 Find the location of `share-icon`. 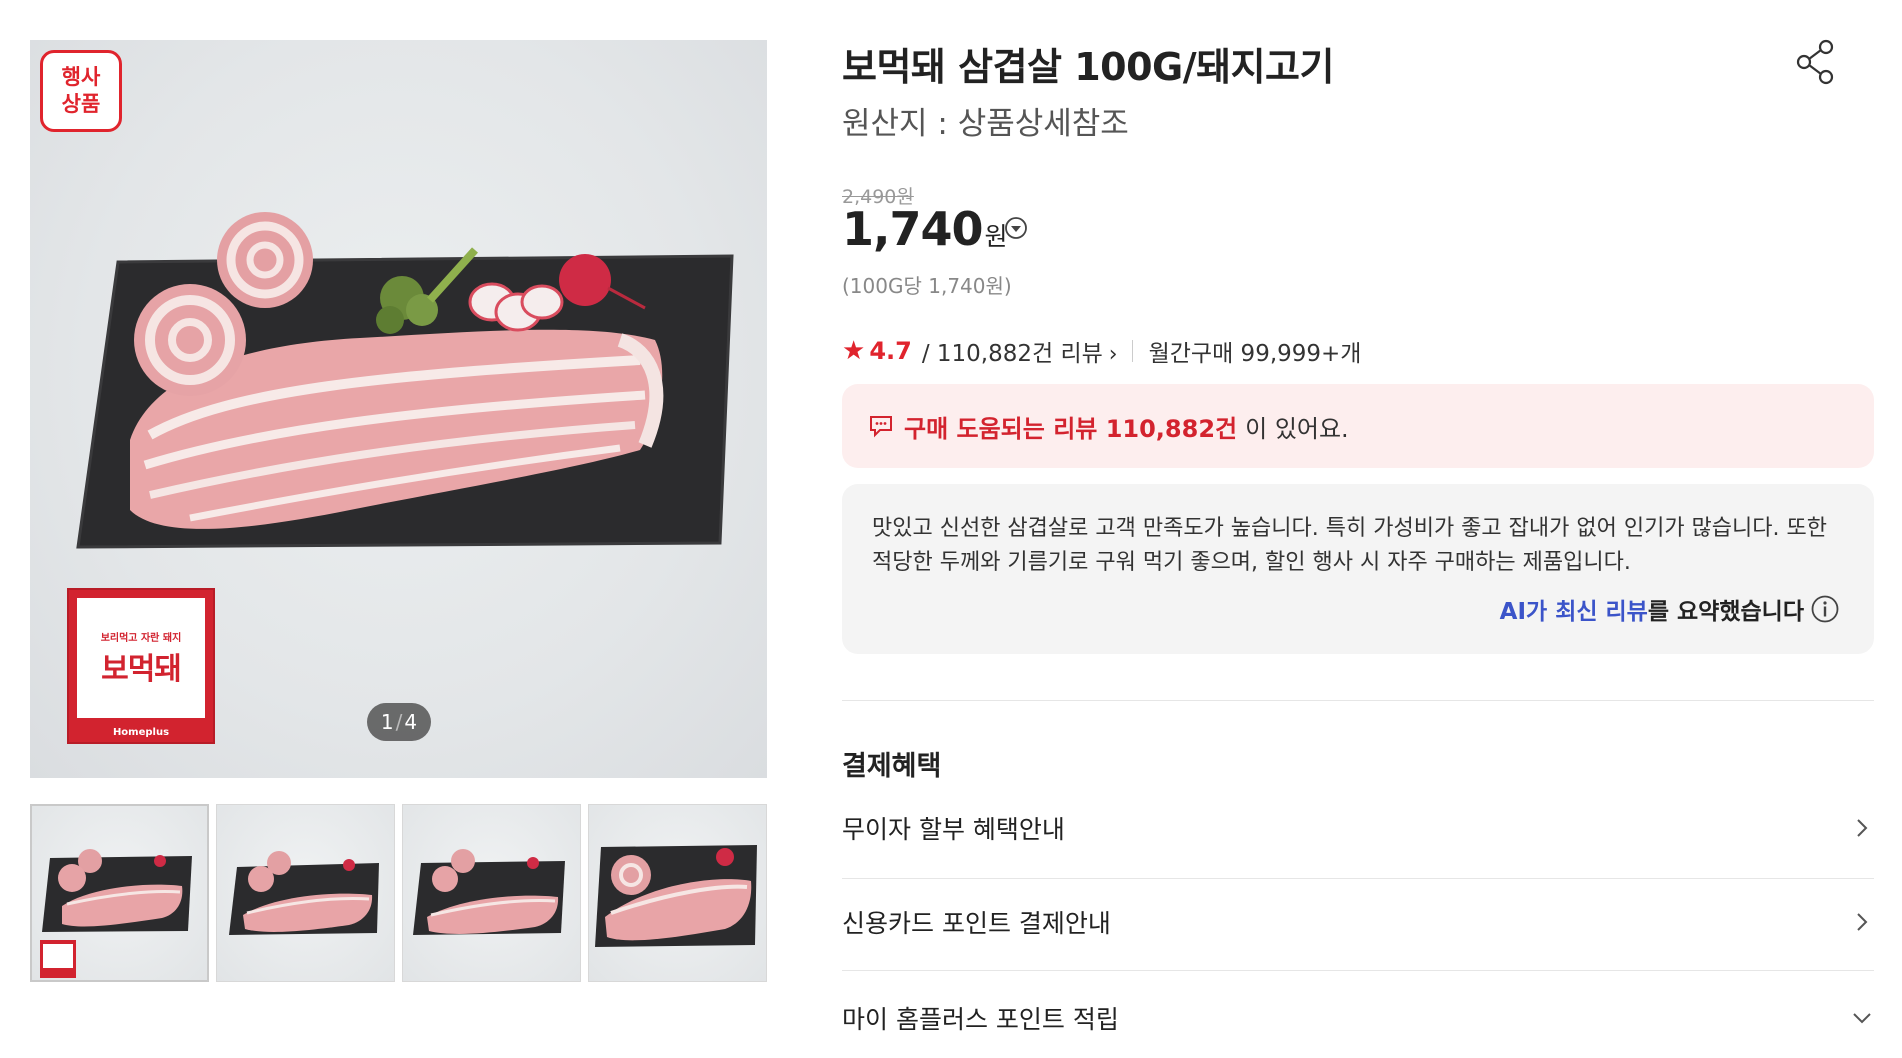

share-icon is located at coordinates (1815, 62).